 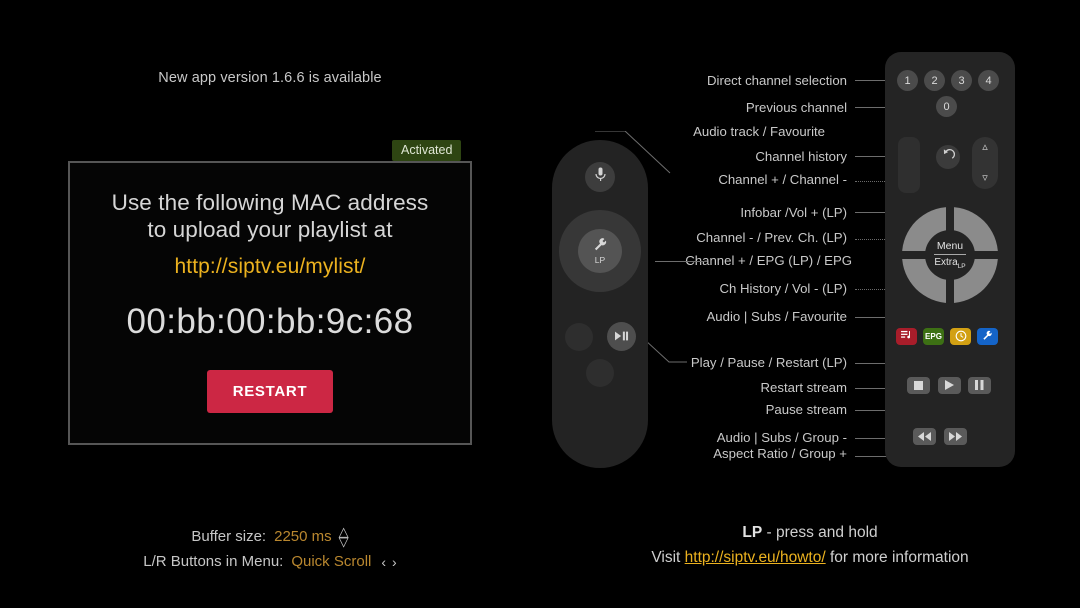 I want to click on play-pause-icon, so click(x=621, y=337).